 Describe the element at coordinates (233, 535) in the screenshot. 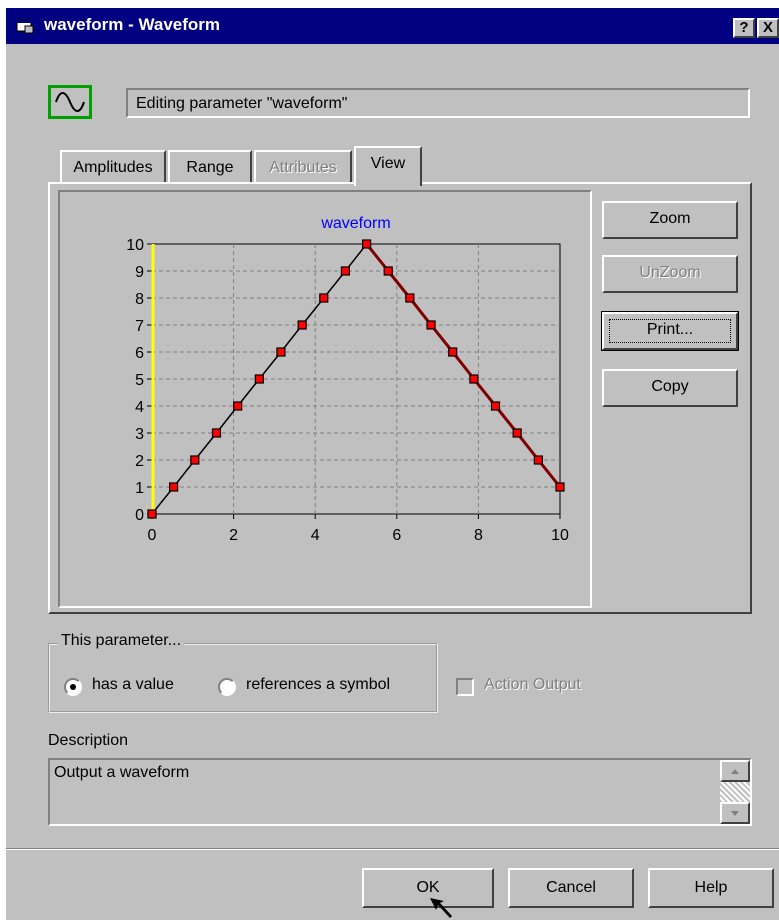

I see `x-tick-label: 2` at that location.